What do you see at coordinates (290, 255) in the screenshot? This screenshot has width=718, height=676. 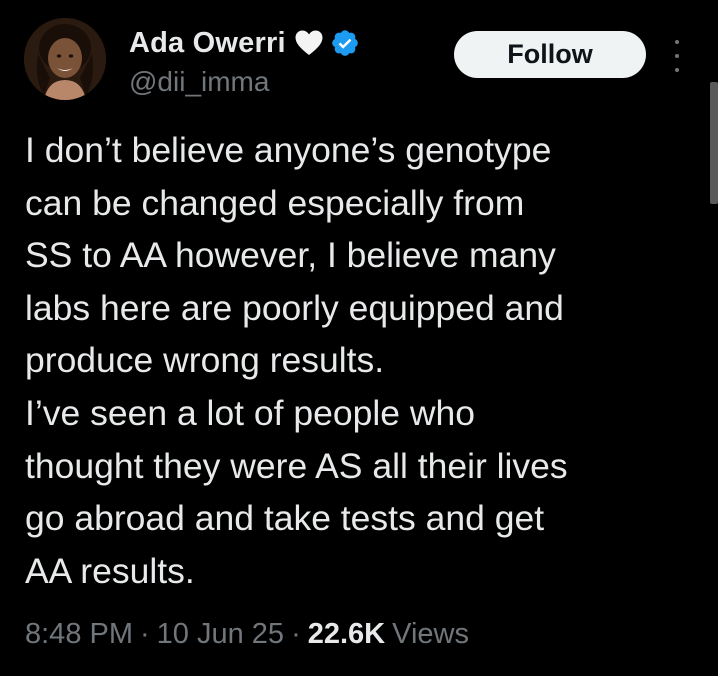 I see `tweet-text-line: SS to AA however, I believe many` at bounding box center [290, 255].